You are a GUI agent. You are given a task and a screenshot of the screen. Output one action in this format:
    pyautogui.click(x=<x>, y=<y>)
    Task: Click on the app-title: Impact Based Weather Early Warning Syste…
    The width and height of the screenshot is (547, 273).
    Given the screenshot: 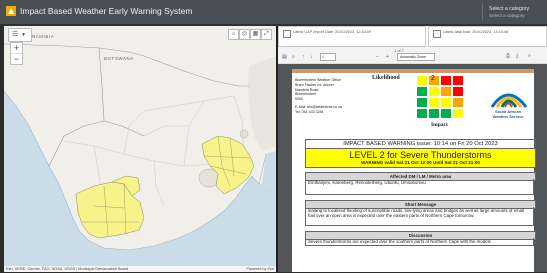 What is the action you would take?
    pyautogui.click(x=106, y=11)
    